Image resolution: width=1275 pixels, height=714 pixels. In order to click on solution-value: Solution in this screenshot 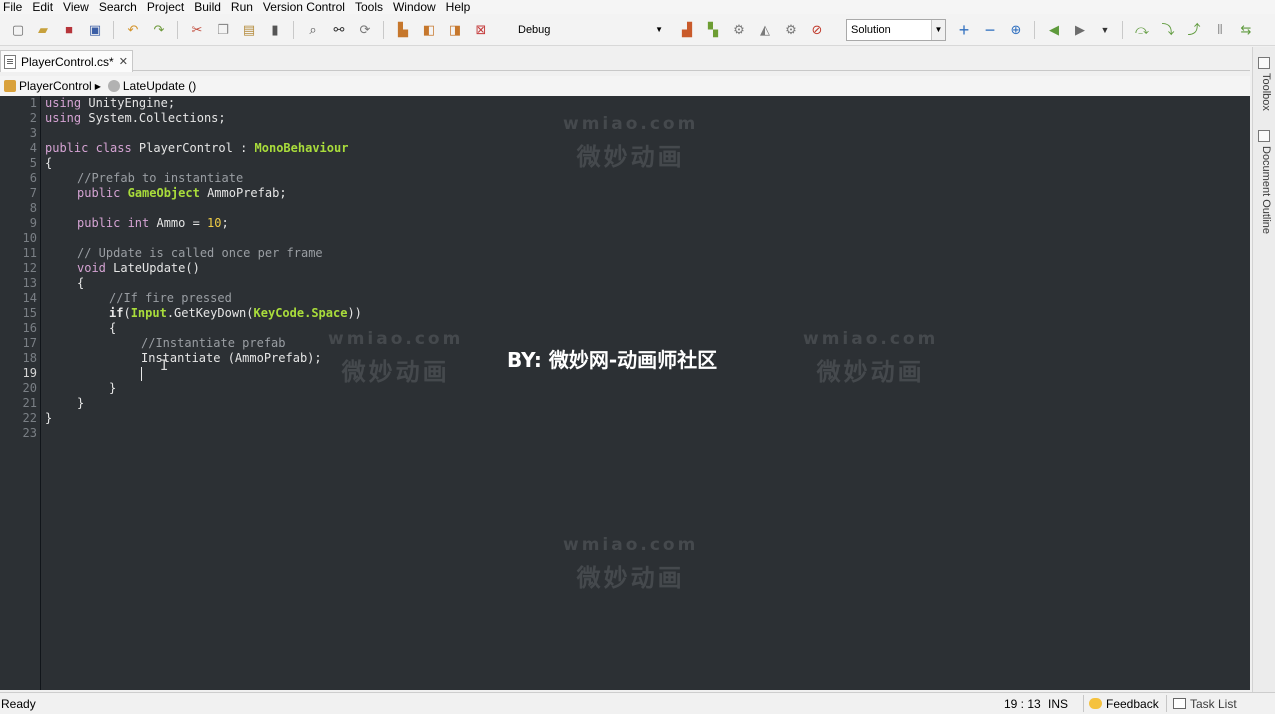, I will do `click(871, 30)`.